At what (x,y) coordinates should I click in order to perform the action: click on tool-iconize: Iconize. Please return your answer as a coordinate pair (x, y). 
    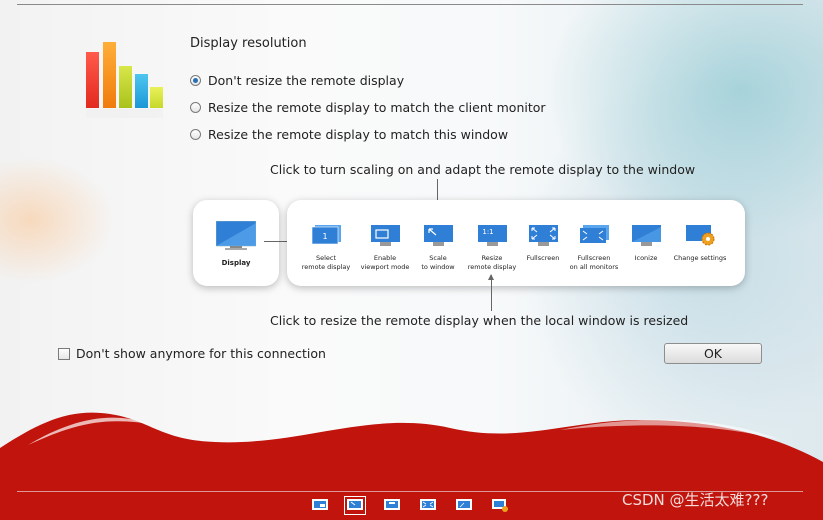
    Looking at the image, I should click on (646, 244).